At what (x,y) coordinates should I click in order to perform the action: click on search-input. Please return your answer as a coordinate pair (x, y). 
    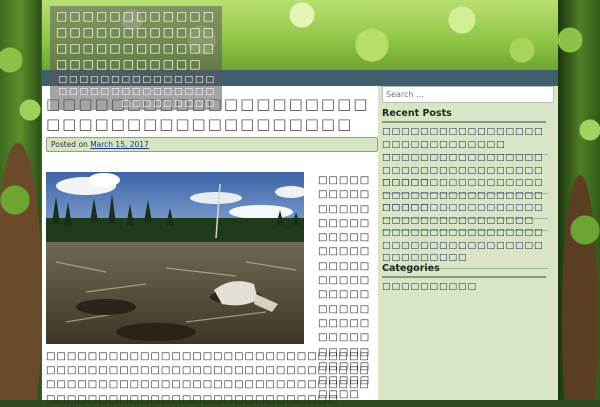
    Looking at the image, I should click on (468, 94).